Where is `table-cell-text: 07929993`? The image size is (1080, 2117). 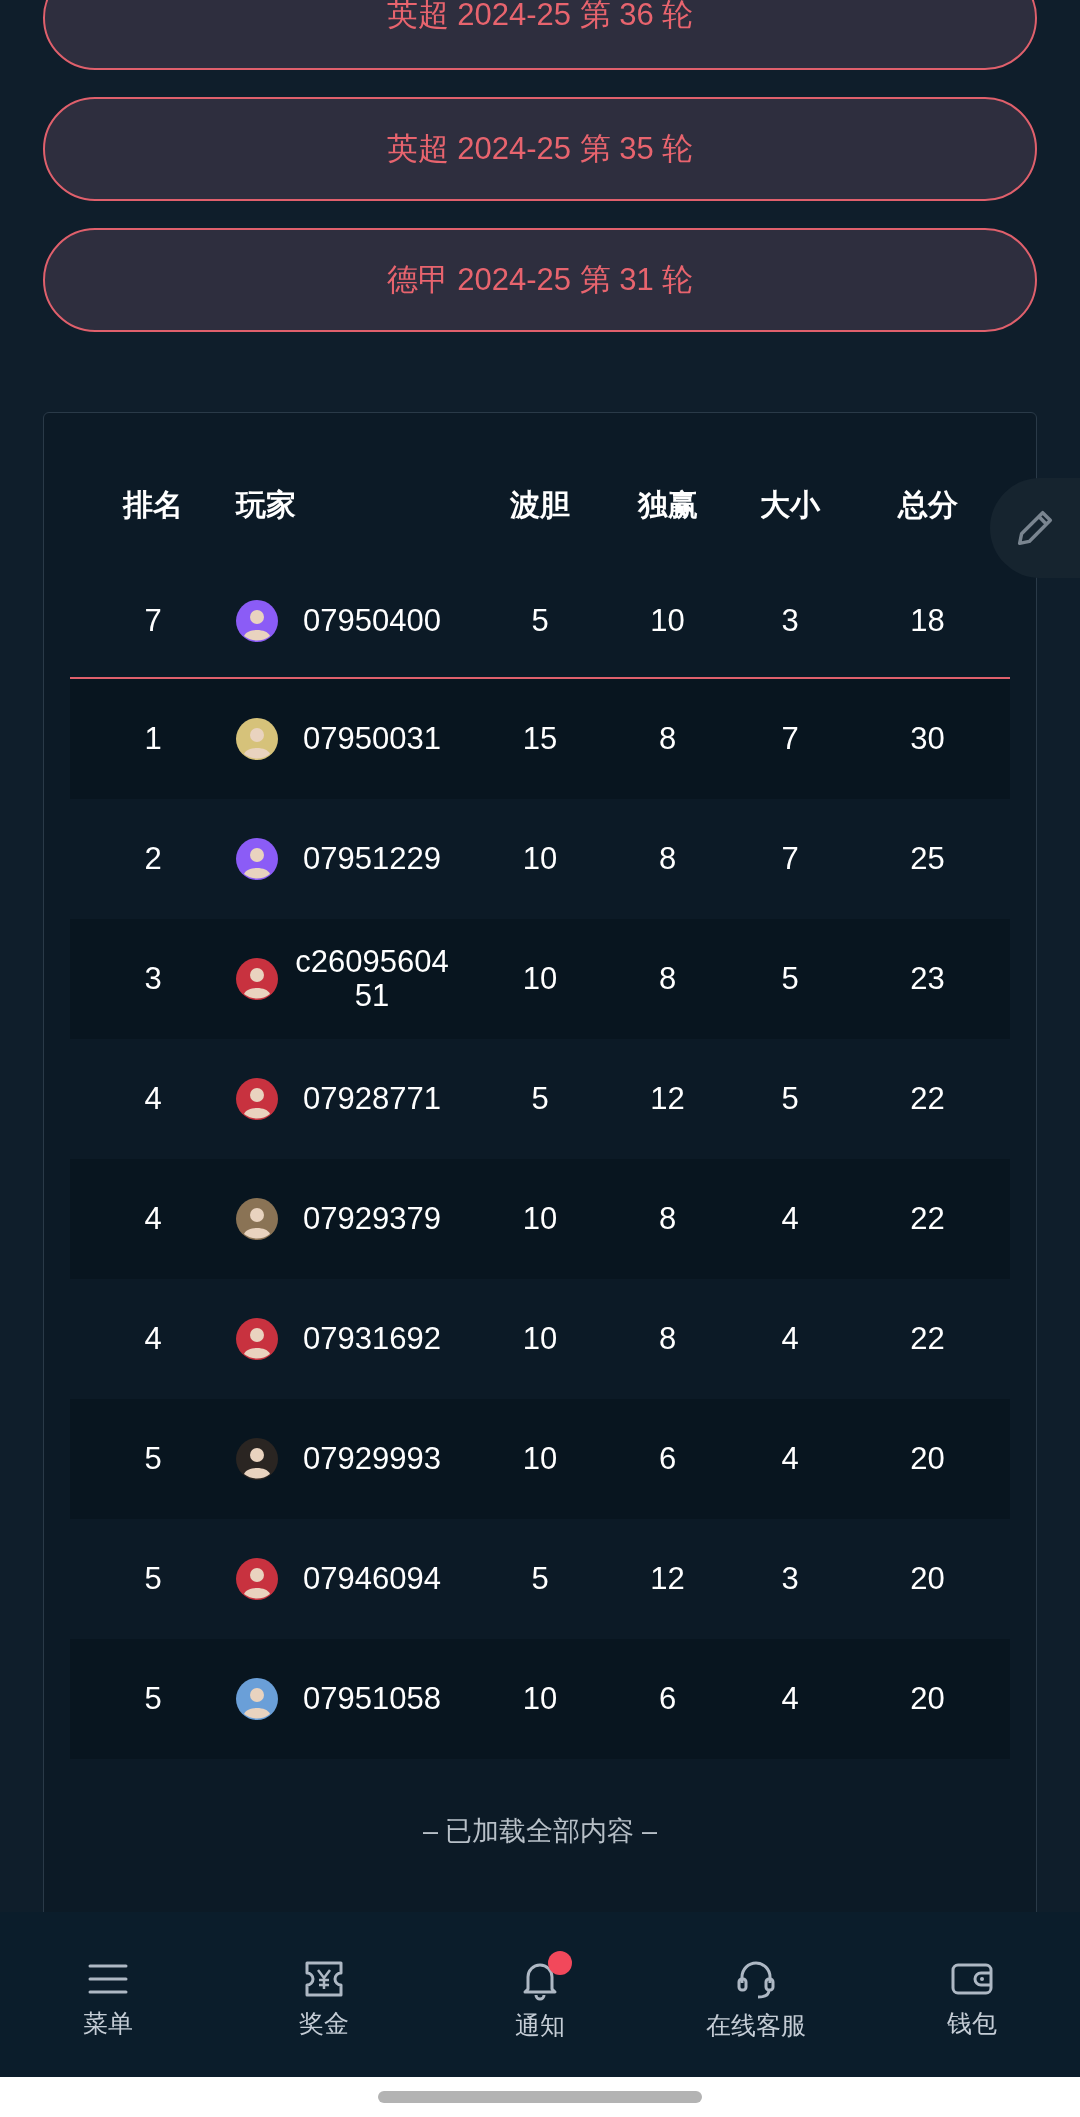 table-cell-text: 07929993 is located at coordinates (372, 1459).